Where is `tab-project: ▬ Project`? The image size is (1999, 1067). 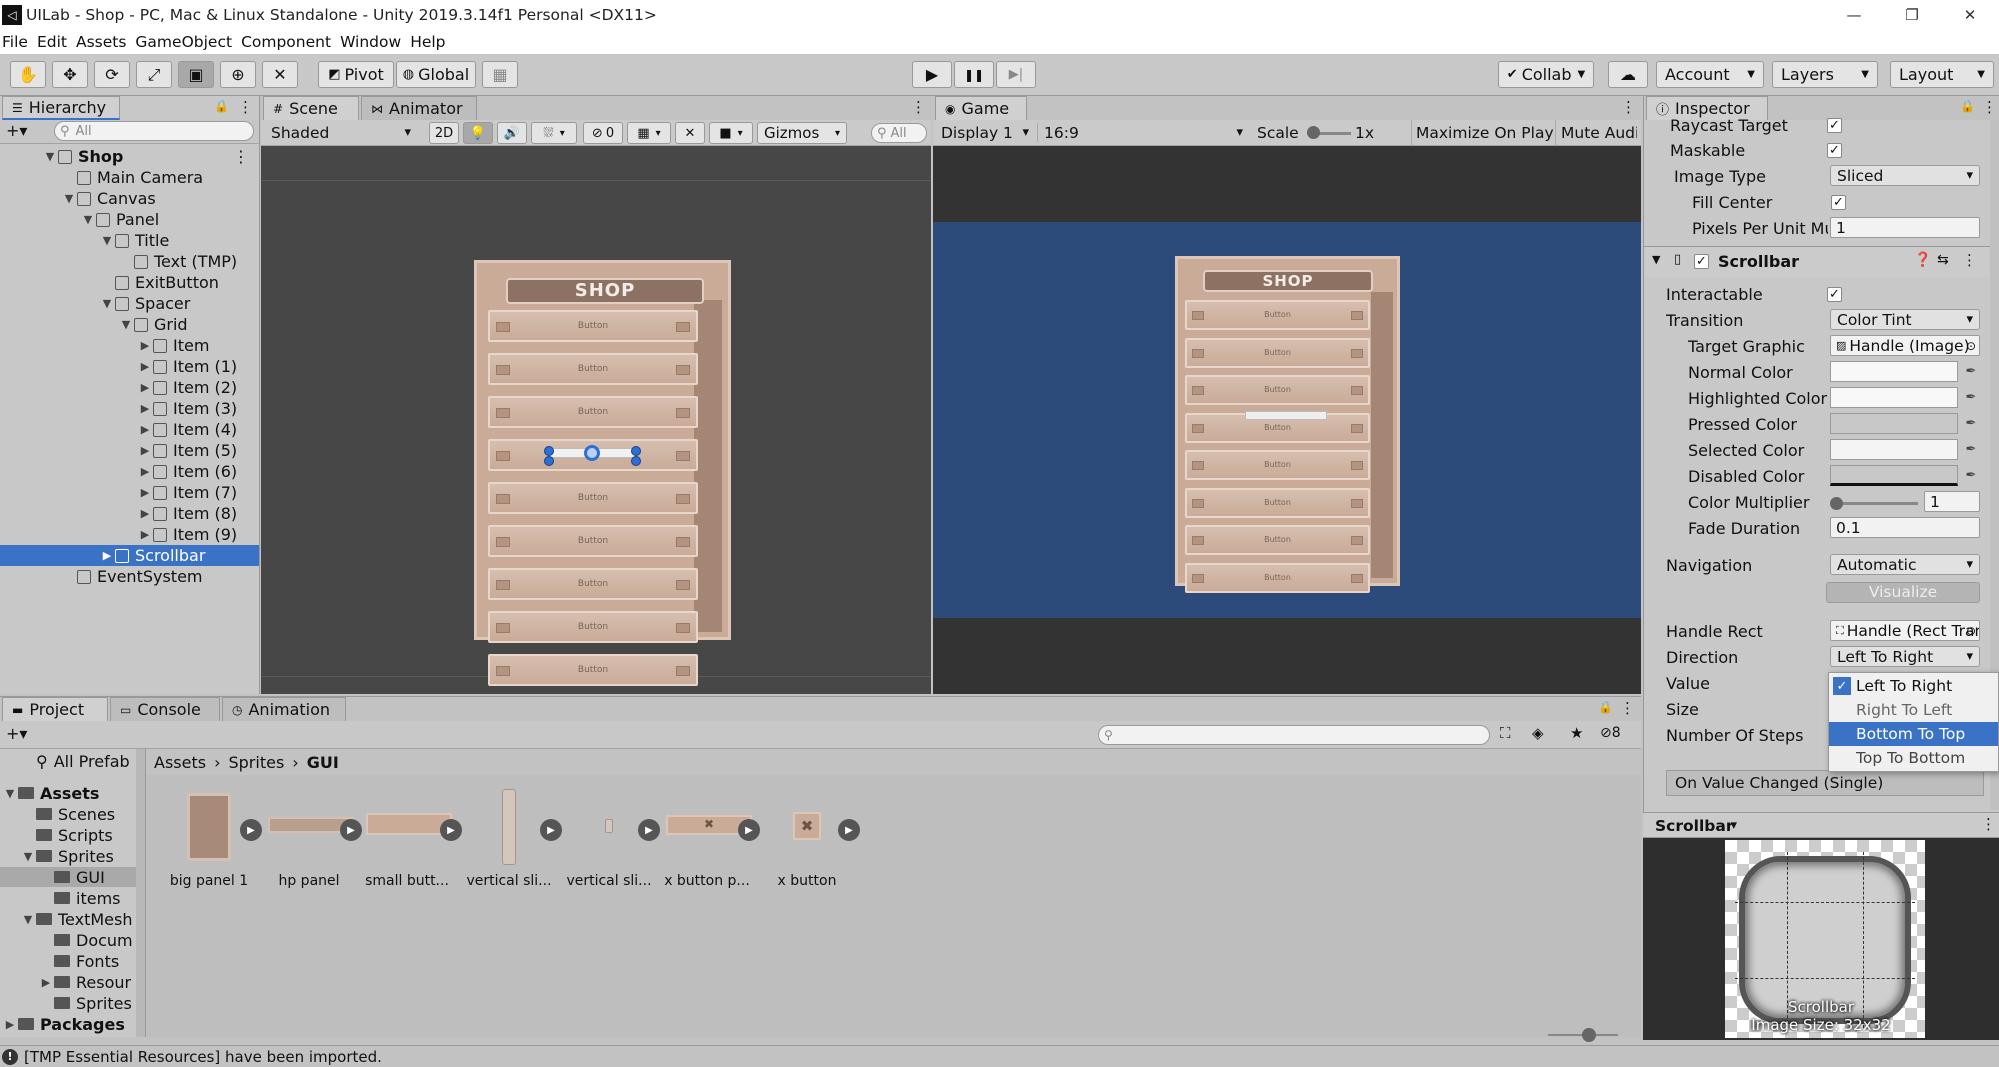
tab-project: ▬ Project is located at coordinates (55, 709).